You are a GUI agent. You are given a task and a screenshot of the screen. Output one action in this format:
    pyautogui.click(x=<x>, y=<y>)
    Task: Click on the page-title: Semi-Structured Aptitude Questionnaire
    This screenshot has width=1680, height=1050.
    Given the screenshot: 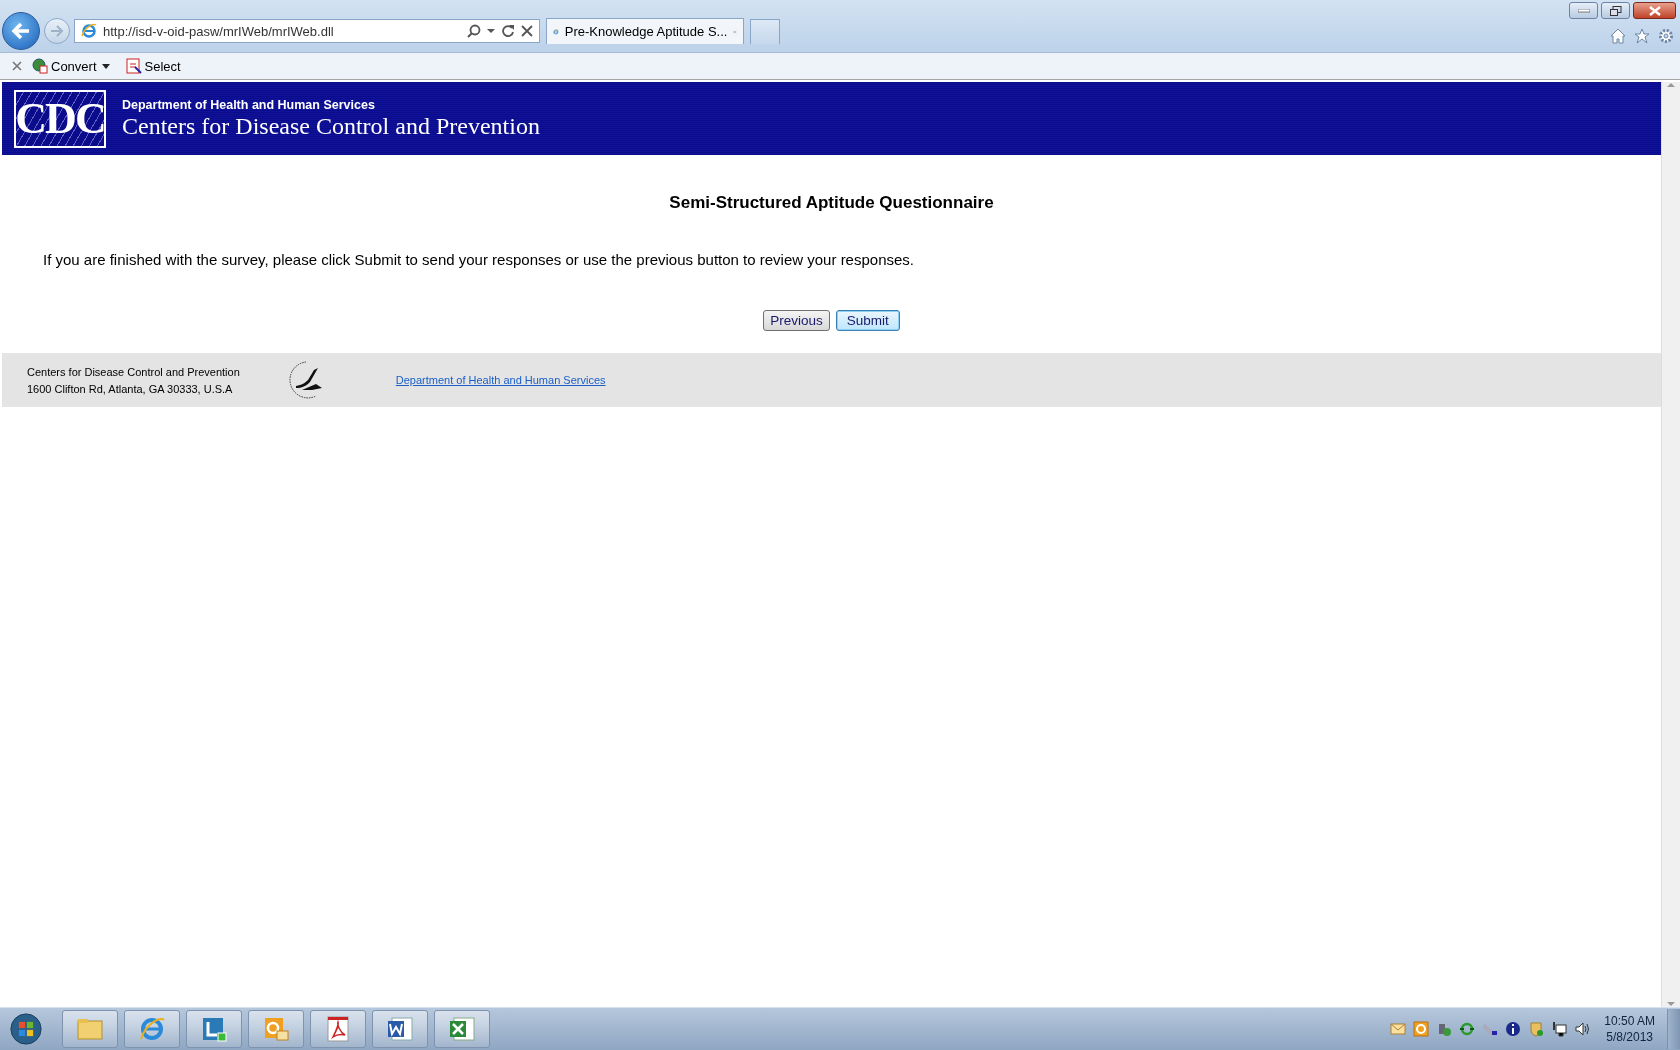 What is the action you would take?
    pyautogui.click(x=831, y=203)
    